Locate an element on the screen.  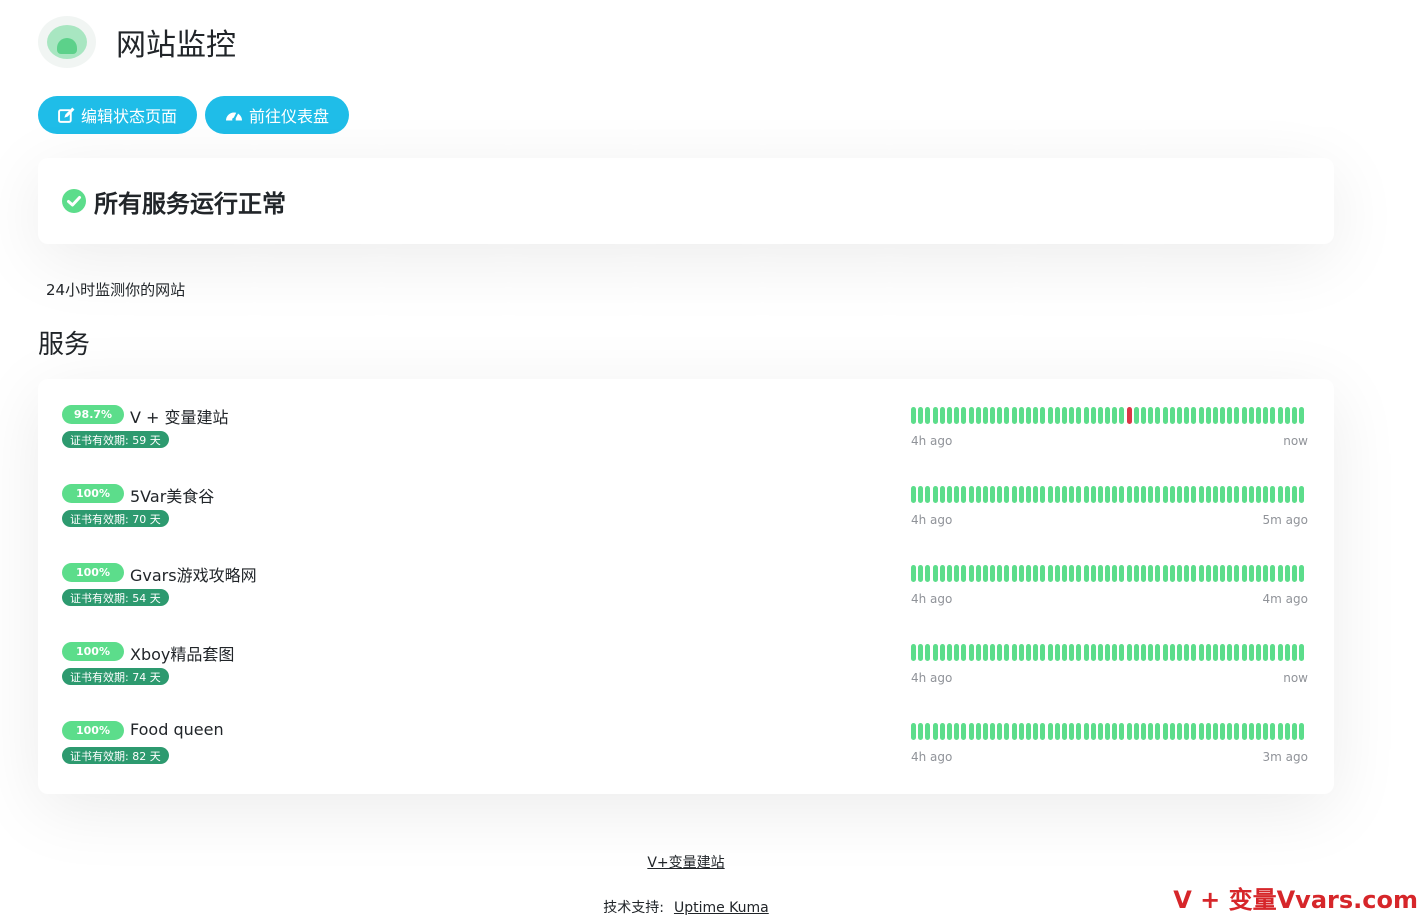
edit-status-page-button: 编辑状态页面 is located at coordinates (118, 115).